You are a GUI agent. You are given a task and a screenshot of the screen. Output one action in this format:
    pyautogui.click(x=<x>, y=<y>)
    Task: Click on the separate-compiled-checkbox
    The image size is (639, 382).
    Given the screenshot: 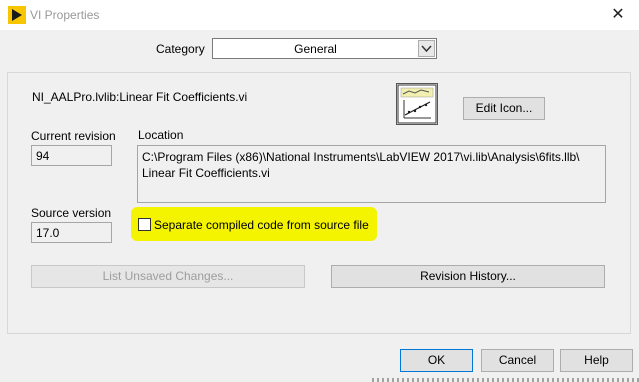 What is the action you would take?
    pyautogui.click(x=144, y=224)
    